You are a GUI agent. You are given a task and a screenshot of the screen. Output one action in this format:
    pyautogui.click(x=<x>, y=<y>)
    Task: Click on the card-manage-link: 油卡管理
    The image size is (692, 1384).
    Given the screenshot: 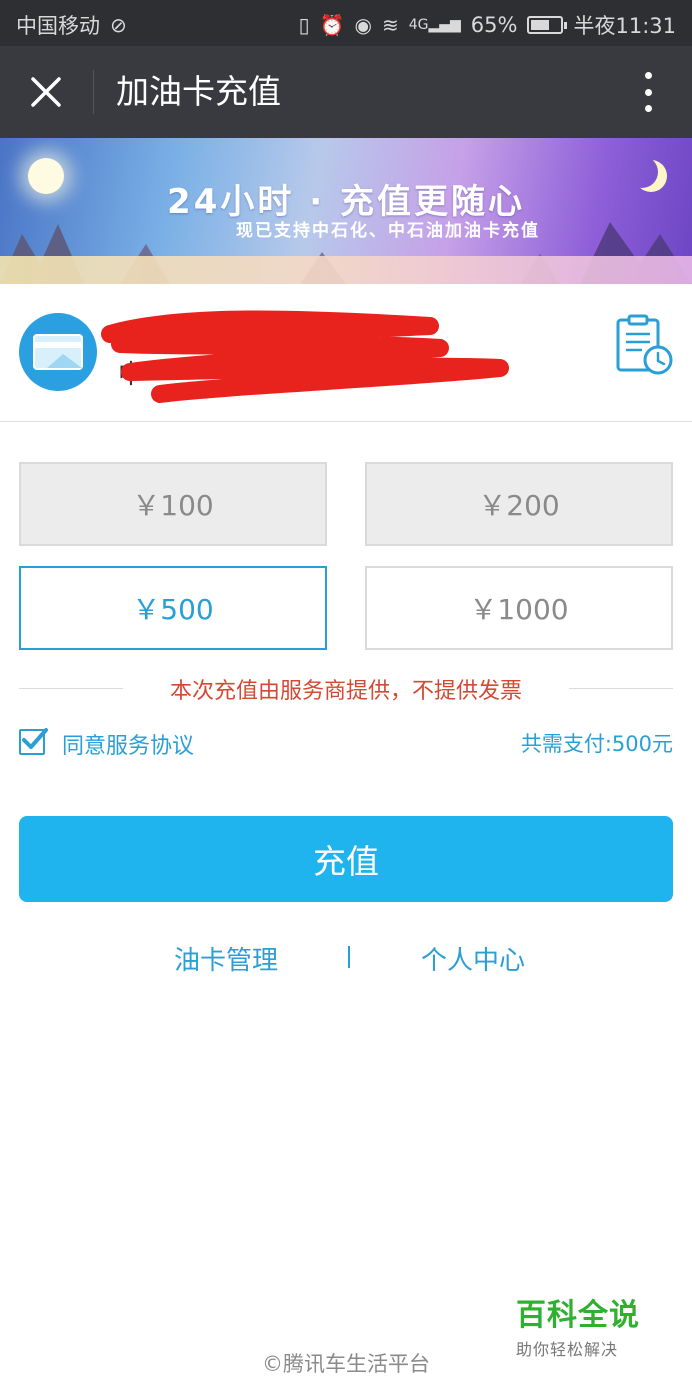 What is the action you would take?
    pyautogui.click(x=226, y=958)
    